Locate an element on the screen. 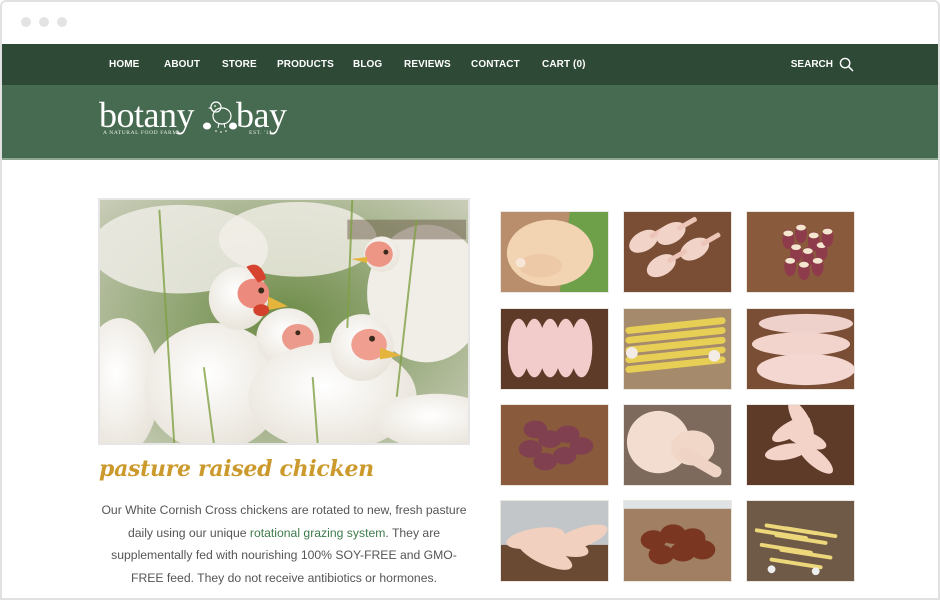 This screenshot has width=940, height=600. logo-word-botany: botany is located at coordinates (146, 115).